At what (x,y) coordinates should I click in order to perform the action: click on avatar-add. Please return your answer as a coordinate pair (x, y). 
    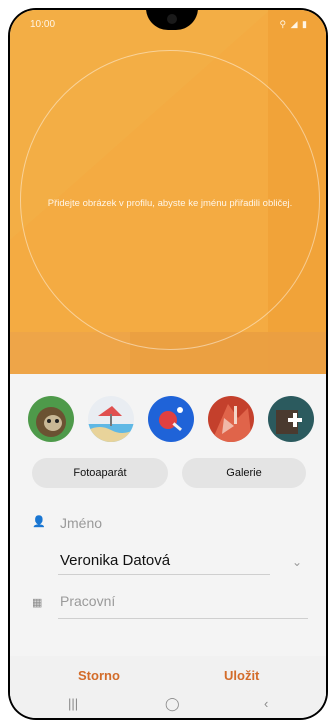
    Looking at the image, I should click on (291, 419).